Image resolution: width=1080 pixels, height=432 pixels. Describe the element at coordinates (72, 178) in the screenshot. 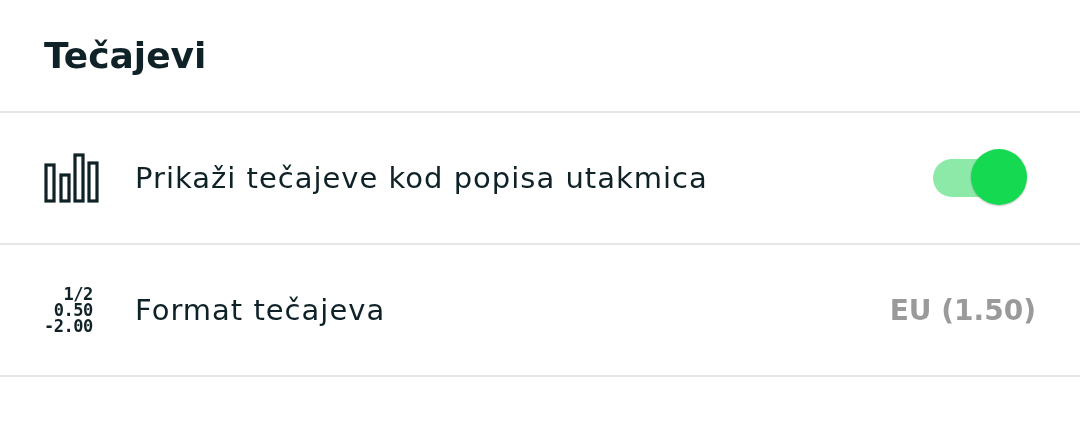

I see `bar-chart-icon` at that location.